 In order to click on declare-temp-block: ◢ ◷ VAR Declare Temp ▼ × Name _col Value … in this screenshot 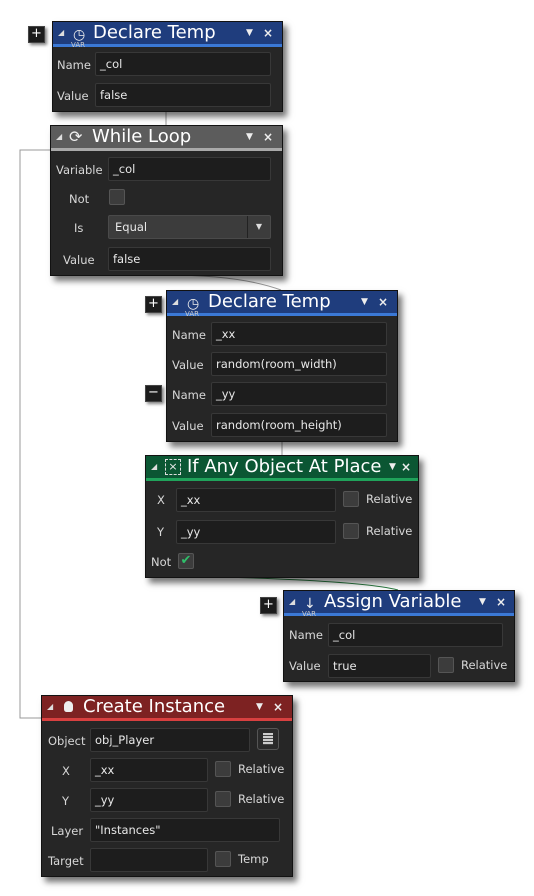, I will do `click(167, 66)`.